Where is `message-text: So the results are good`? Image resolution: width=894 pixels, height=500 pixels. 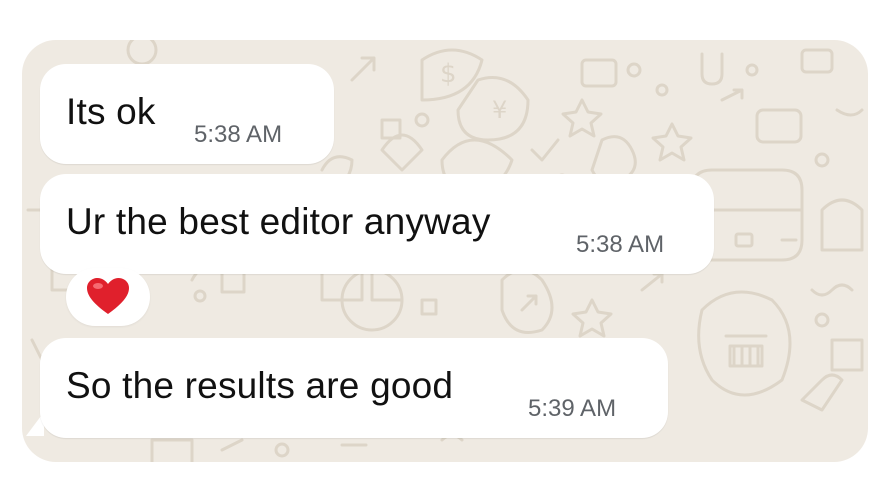
message-text: So the results are good is located at coordinates (260, 385).